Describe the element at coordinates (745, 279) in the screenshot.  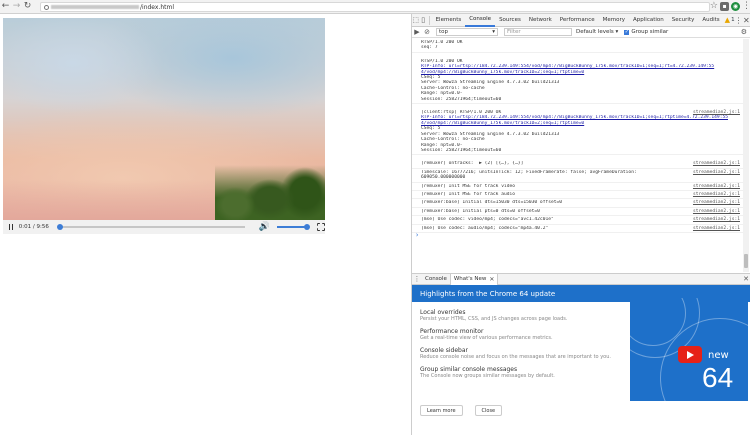
I see `drawer-close-icon: ✕` at that location.